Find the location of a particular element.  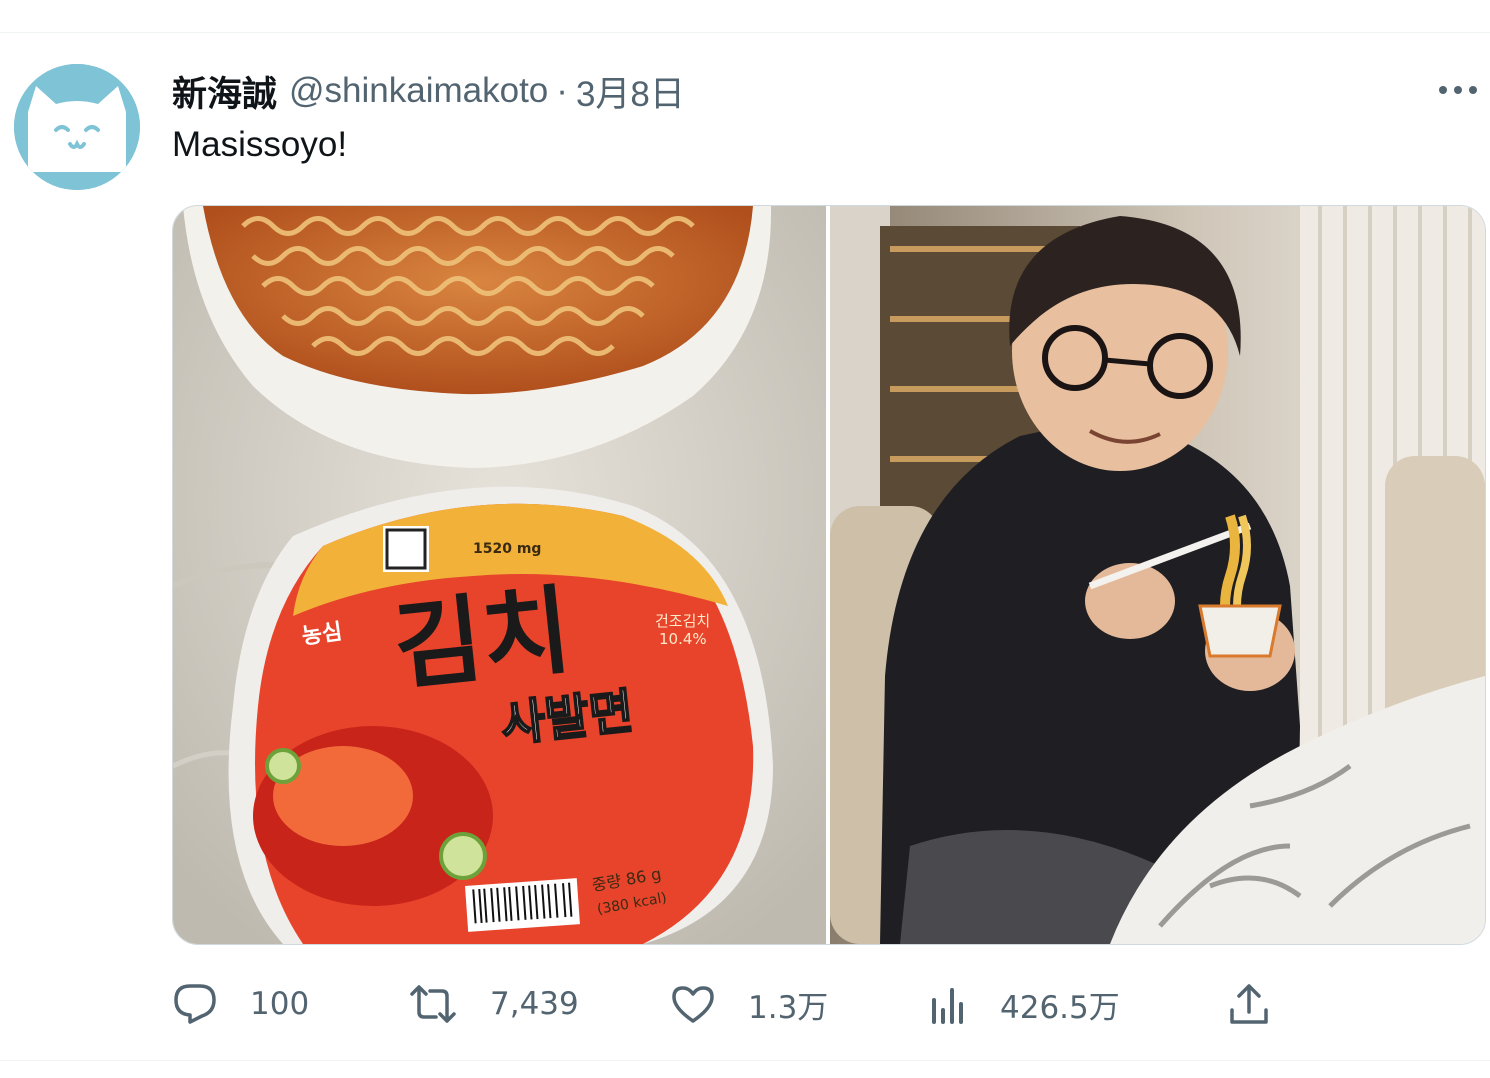

share-icon is located at coordinates (1249, 1004).